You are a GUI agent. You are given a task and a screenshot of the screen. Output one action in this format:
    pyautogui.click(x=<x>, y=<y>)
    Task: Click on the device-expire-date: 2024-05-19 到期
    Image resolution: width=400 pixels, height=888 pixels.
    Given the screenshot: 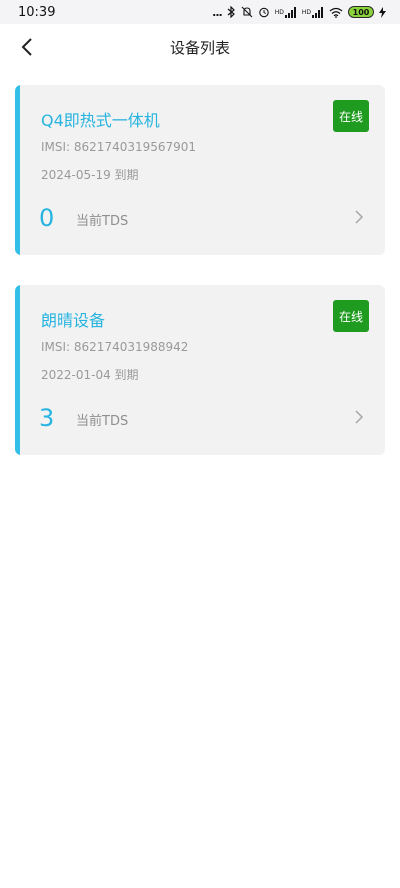 What is the action you would take?
    pyautogui.click(x=90, y=175)
    